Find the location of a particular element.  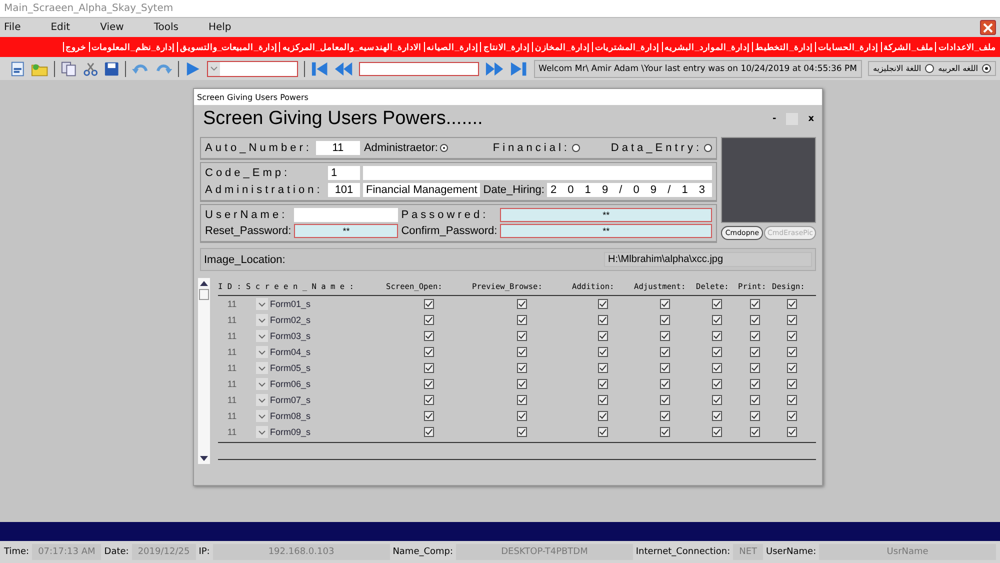

menu-item: View is located at coordinates (112, 27).